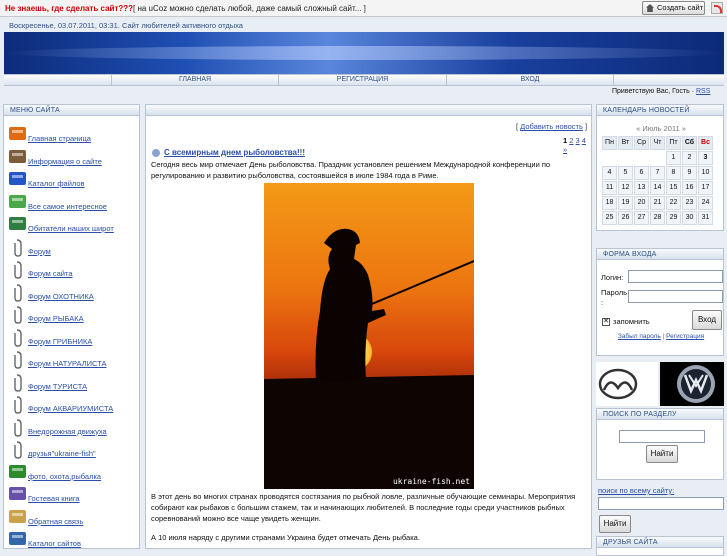 The image size is (727, 556). I want to click on section-search-input, so click(662, 436).